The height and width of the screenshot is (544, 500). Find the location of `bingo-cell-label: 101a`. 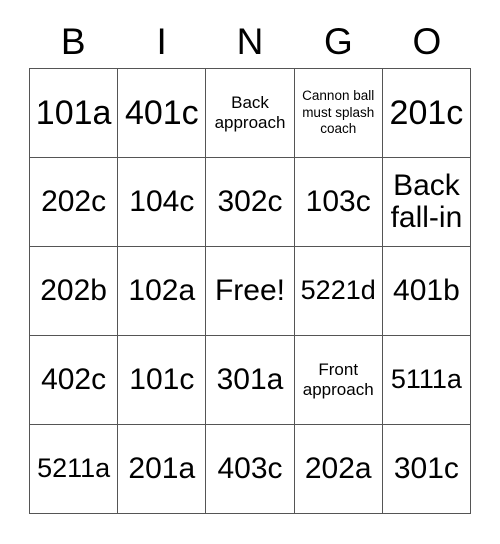

bingo-cell-label: 101a is located at coordinates (73, 112).